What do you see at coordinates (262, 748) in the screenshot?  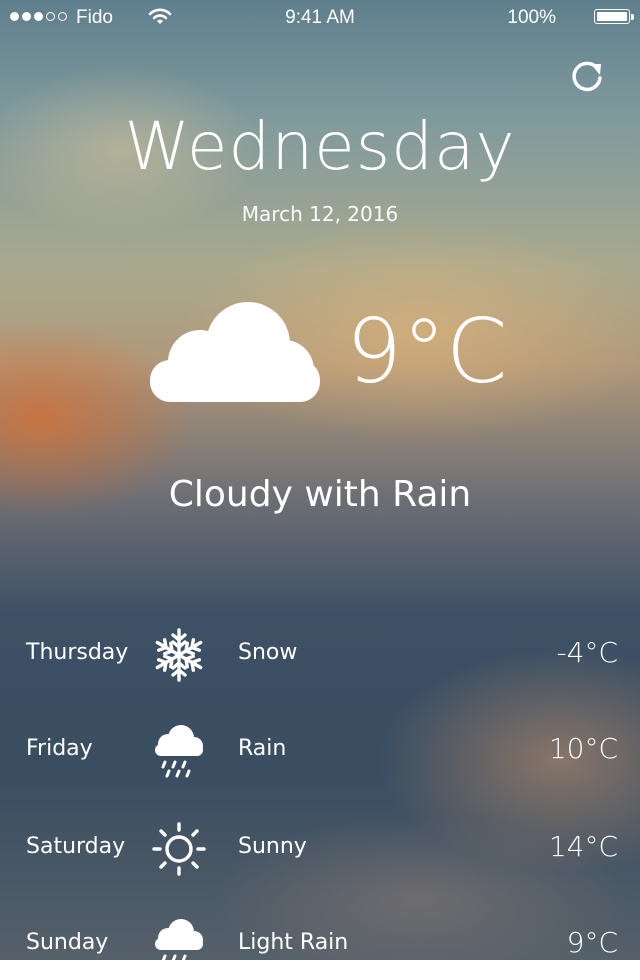 I see `forecast-condition: Rain` at bounding box center [262, 748].